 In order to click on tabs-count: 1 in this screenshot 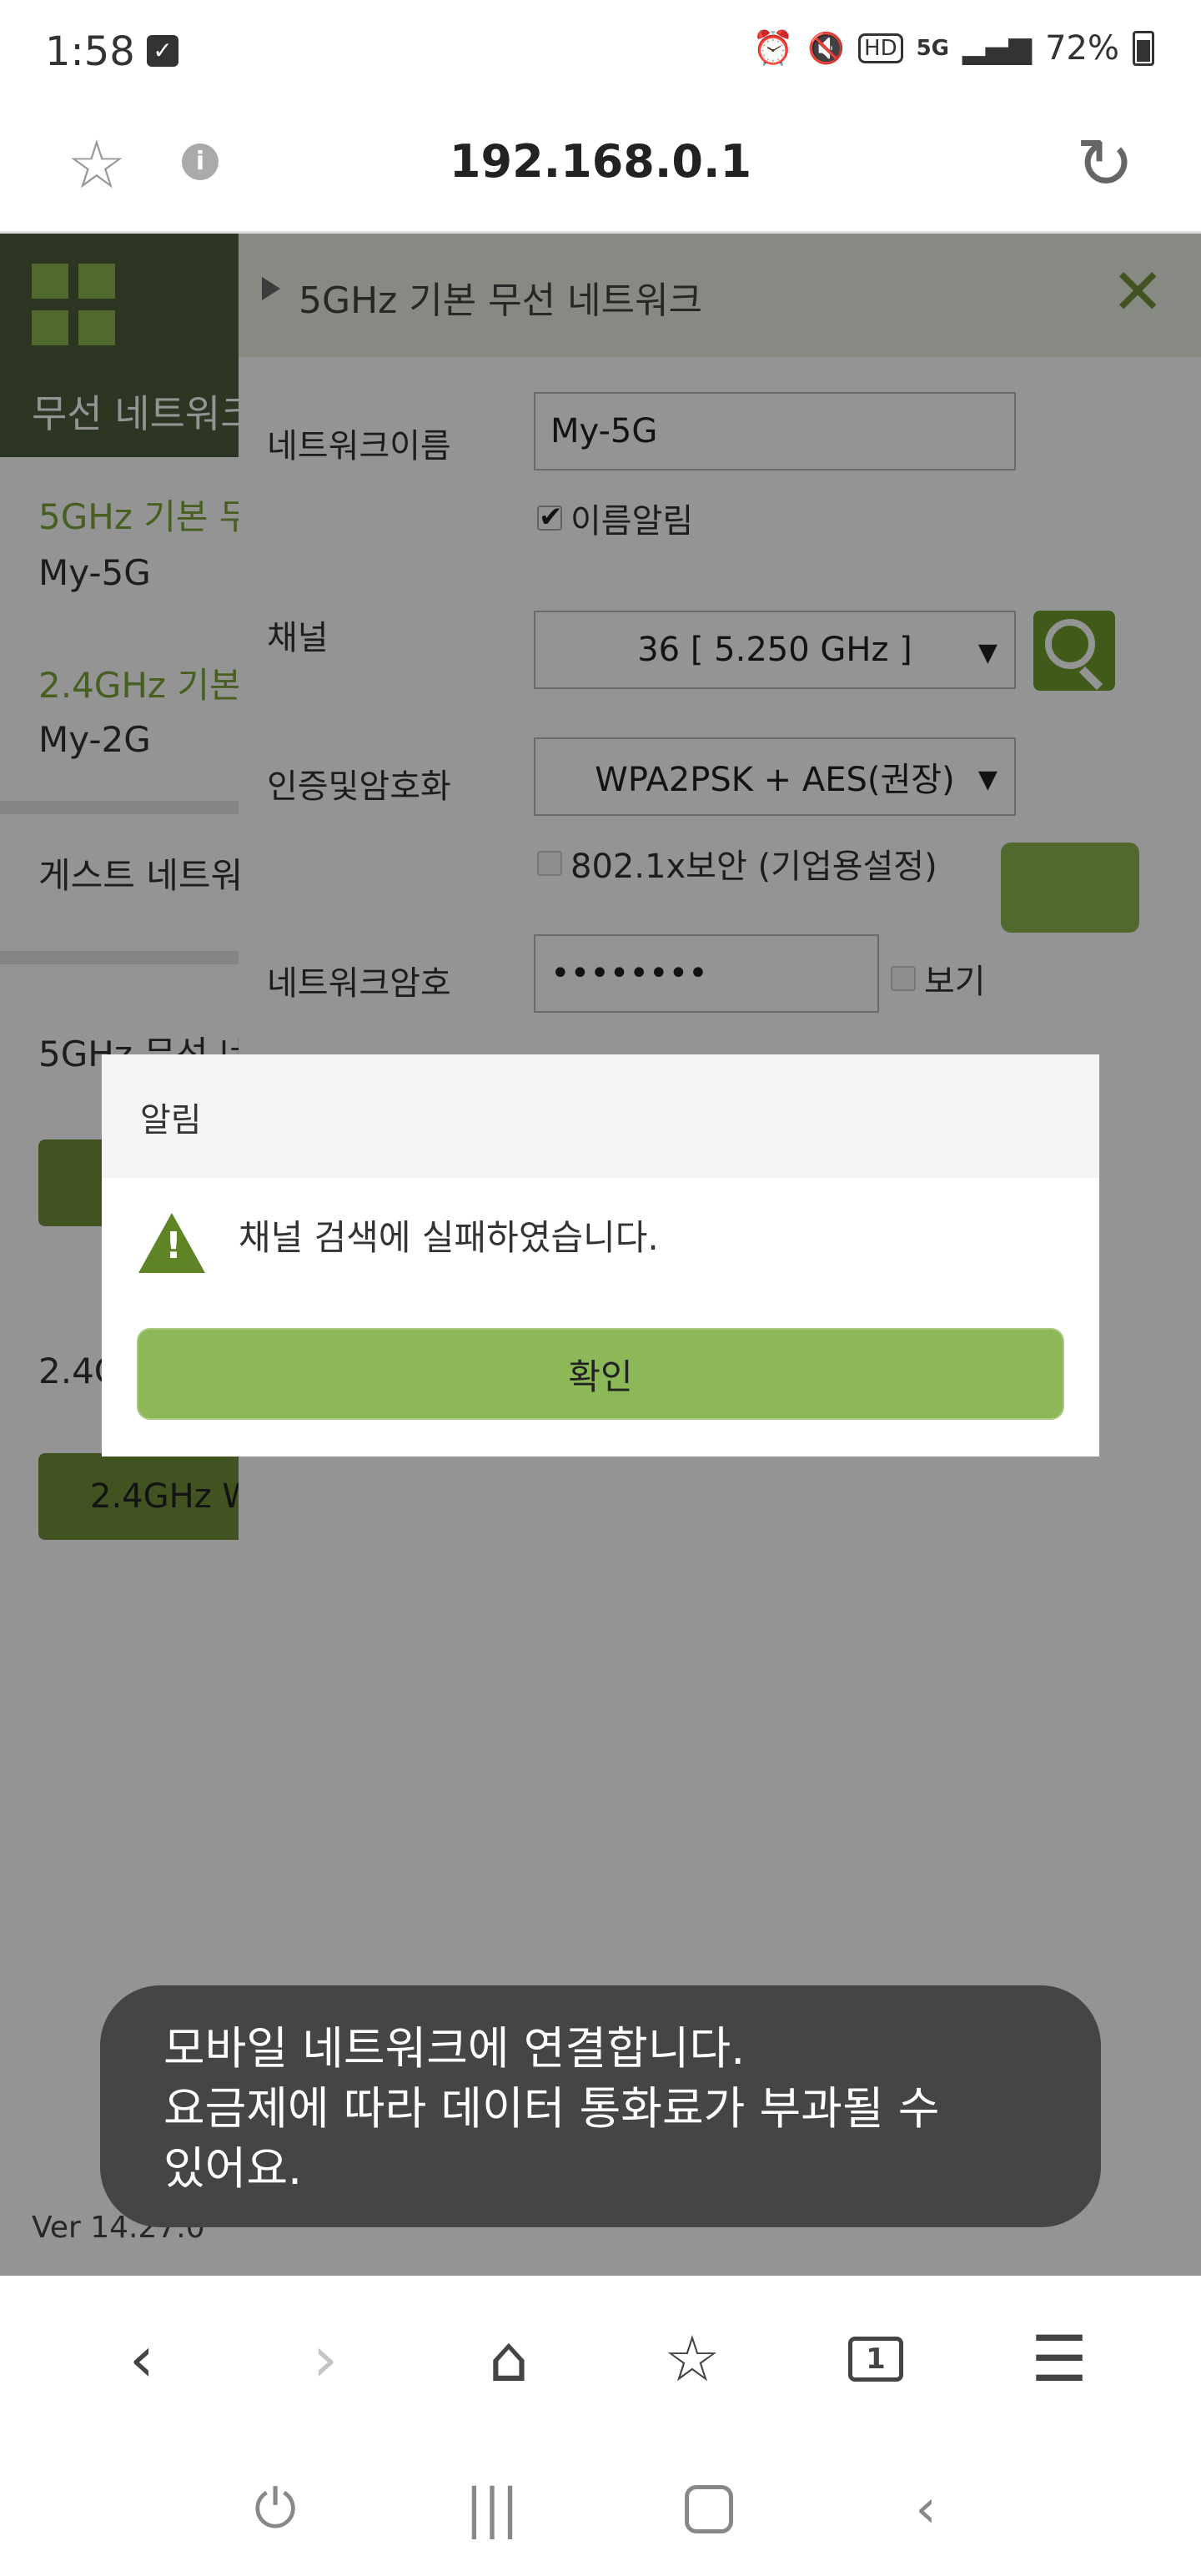, I will do `click(876, 2359)`.